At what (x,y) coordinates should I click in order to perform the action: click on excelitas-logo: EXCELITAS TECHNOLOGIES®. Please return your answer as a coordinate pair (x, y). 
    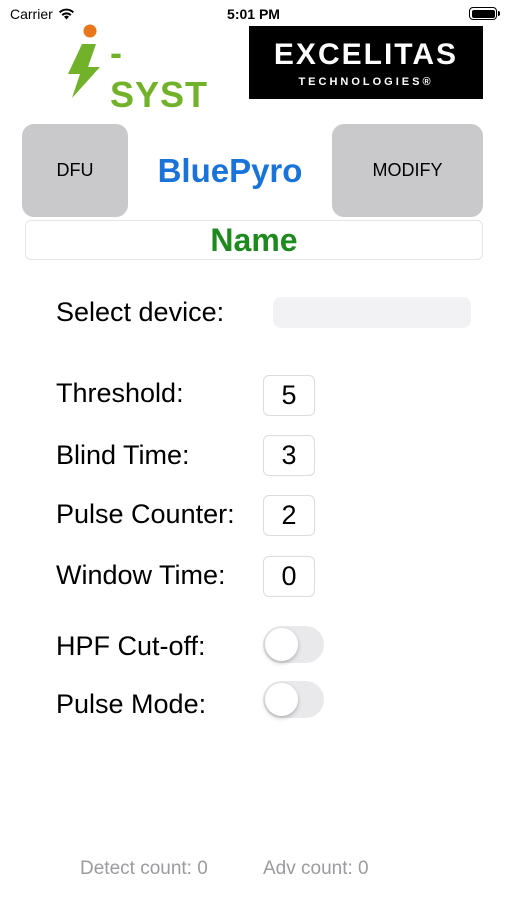
    Looking at the image, I should click on (366, 62).